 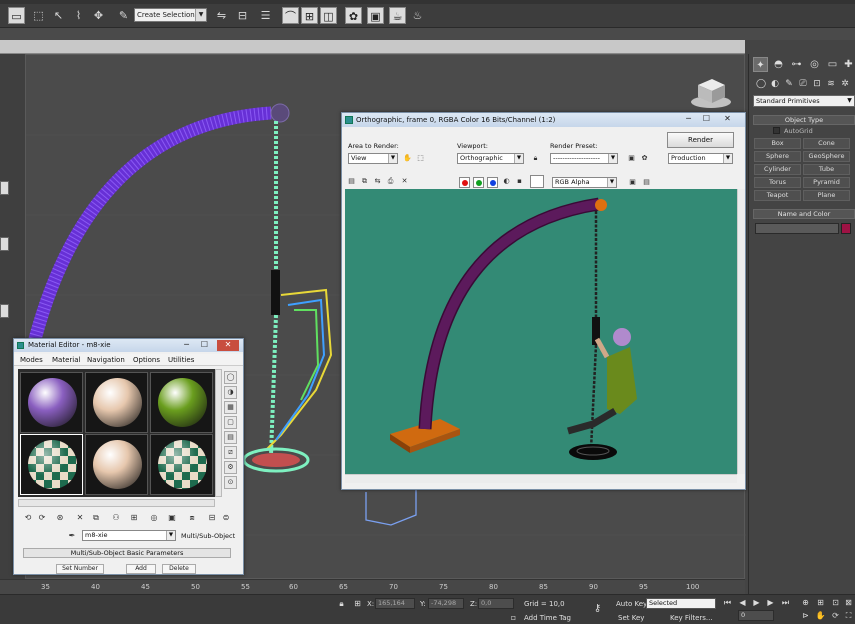 I want to click on previous-frame-icon: ◀, so click(x=742, y=602).